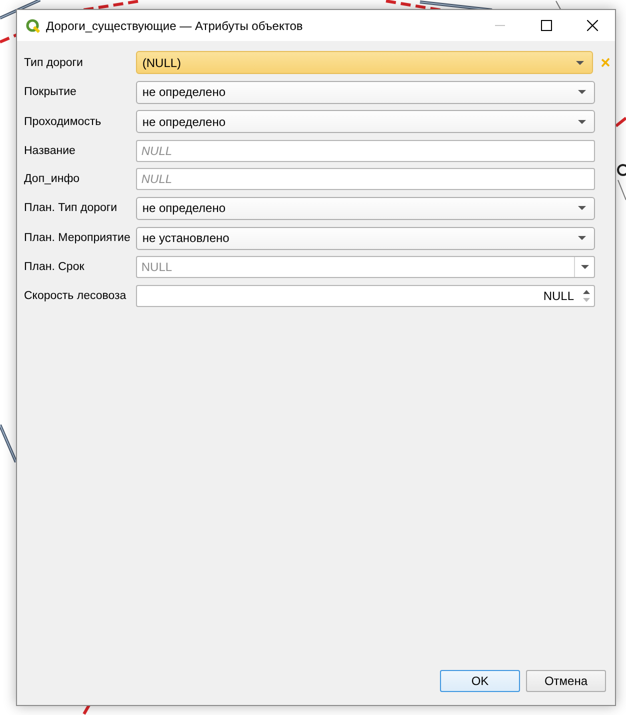  What do you see at coordinates (51, 92) in the screenshot?
I see `field-label: Покрытие` at bounding box center [51, 92].